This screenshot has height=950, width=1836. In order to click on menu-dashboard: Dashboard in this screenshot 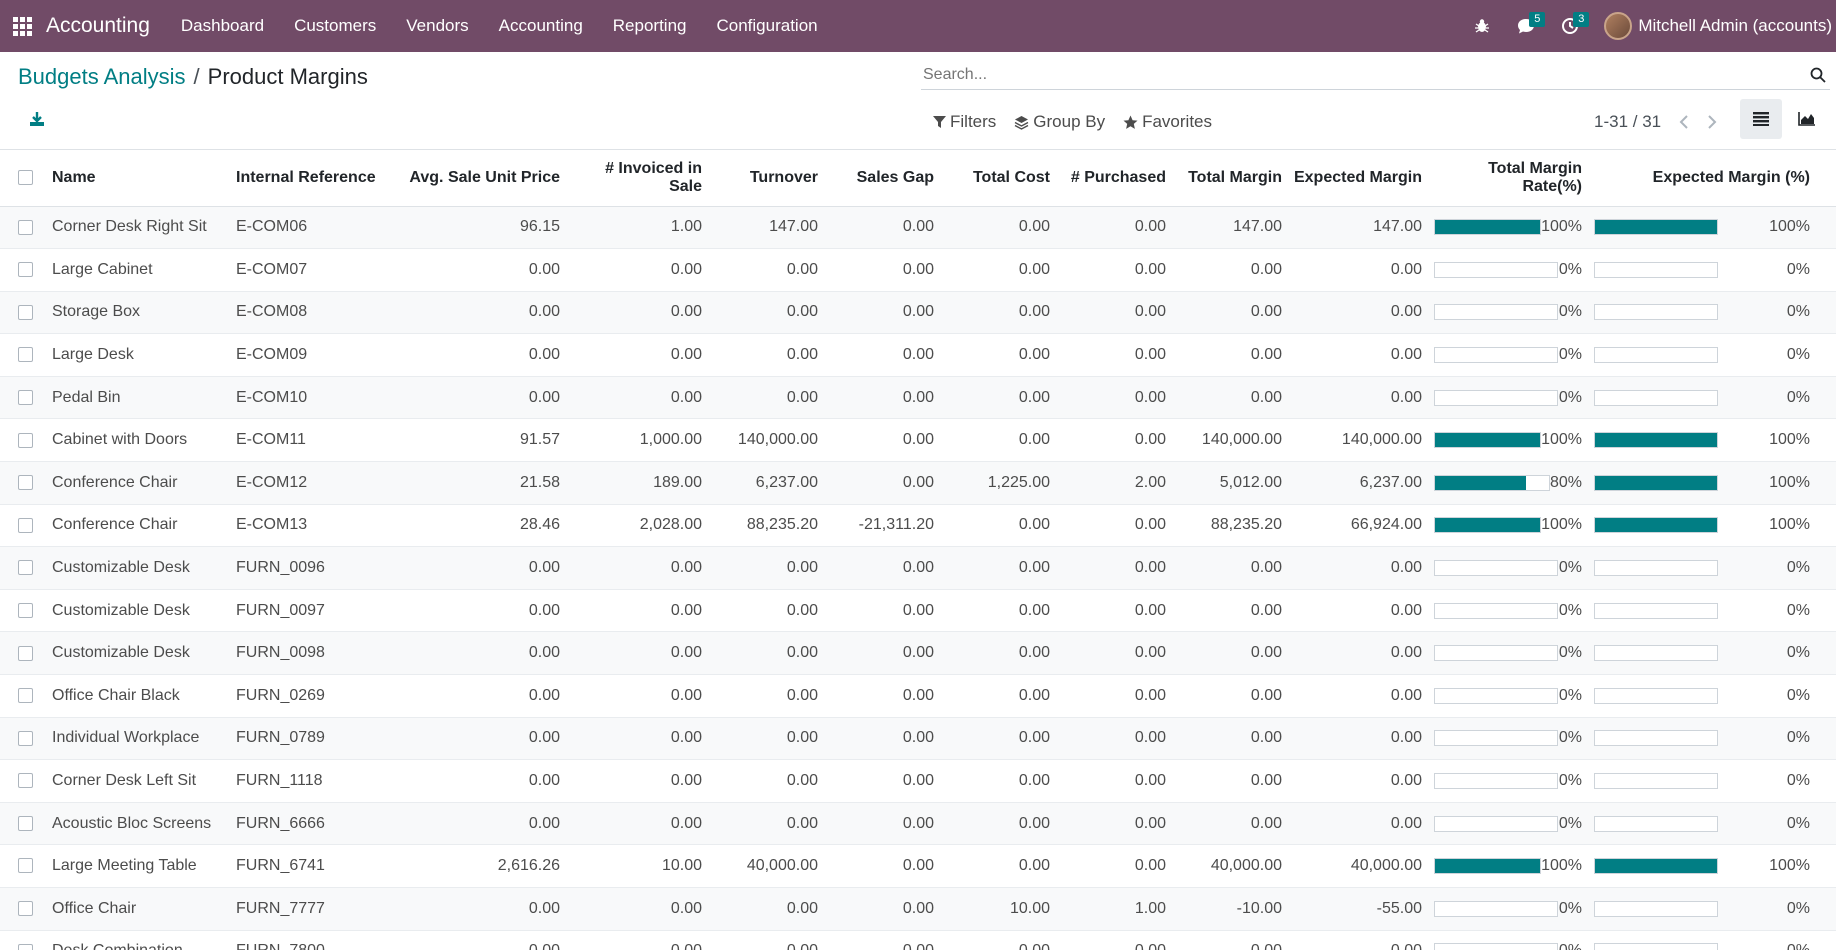, I will do `click(222, 26)`.